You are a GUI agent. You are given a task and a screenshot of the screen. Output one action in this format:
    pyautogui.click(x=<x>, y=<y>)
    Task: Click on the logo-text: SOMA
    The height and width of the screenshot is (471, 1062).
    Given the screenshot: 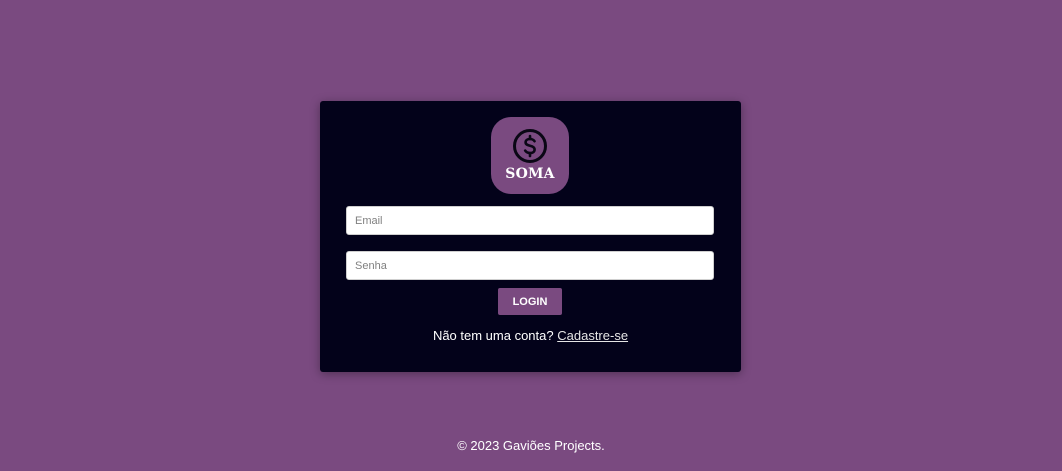 What is the action you would take?
    pyautogui.click(x=530, y=174)
    